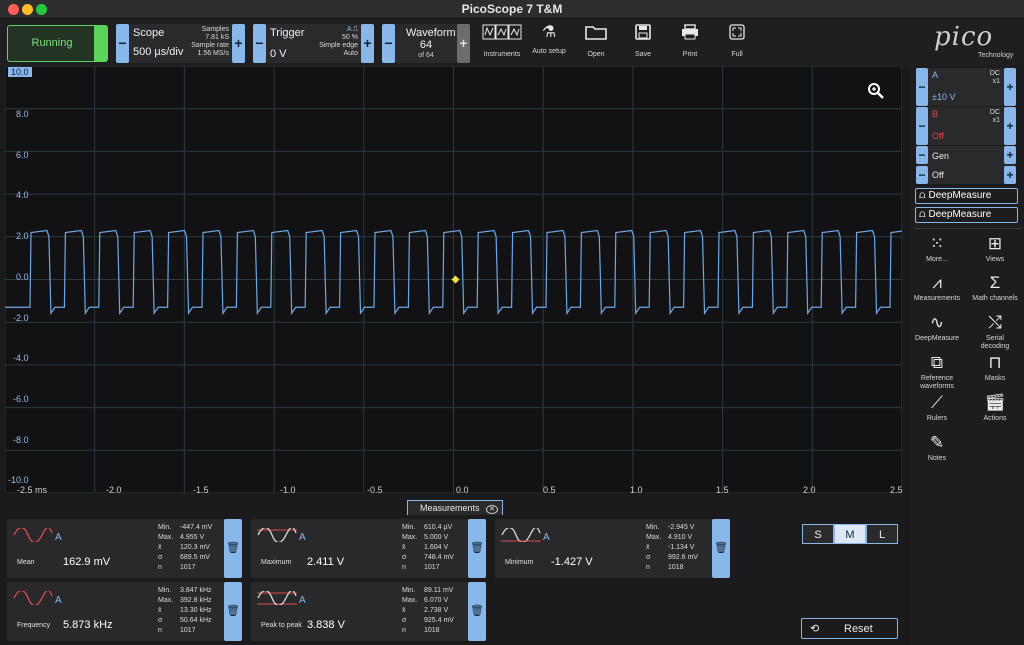 The width and height of the screenshot is (1024, 645). Describe the element at coordinates (160, 620) in the screenshot. I see `stat-key: σ` at that location.